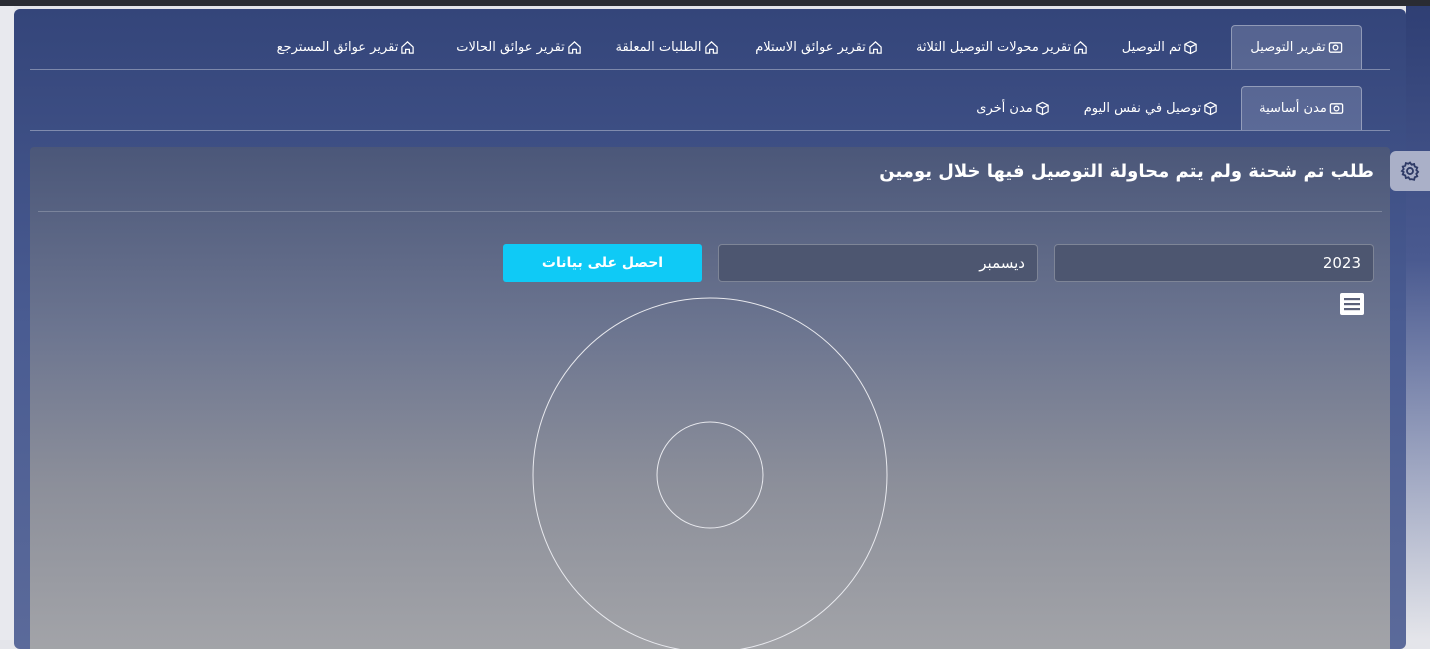 The image size is (1430, 649). What do you see at coordinates (7, 323) in the screenshot?
I see `left-page-edge` at bounding box center [7, 323].